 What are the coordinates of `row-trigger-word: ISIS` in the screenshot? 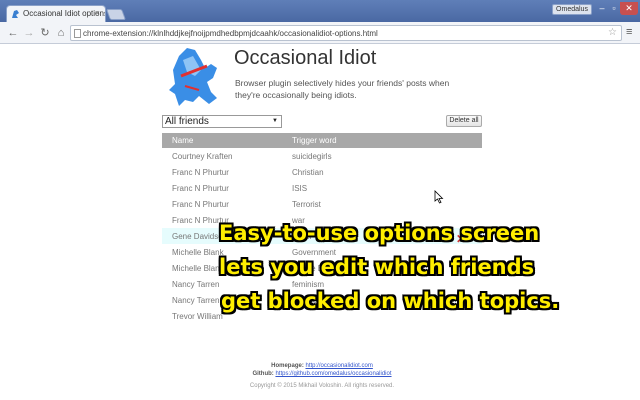 It's located at (300, 188).